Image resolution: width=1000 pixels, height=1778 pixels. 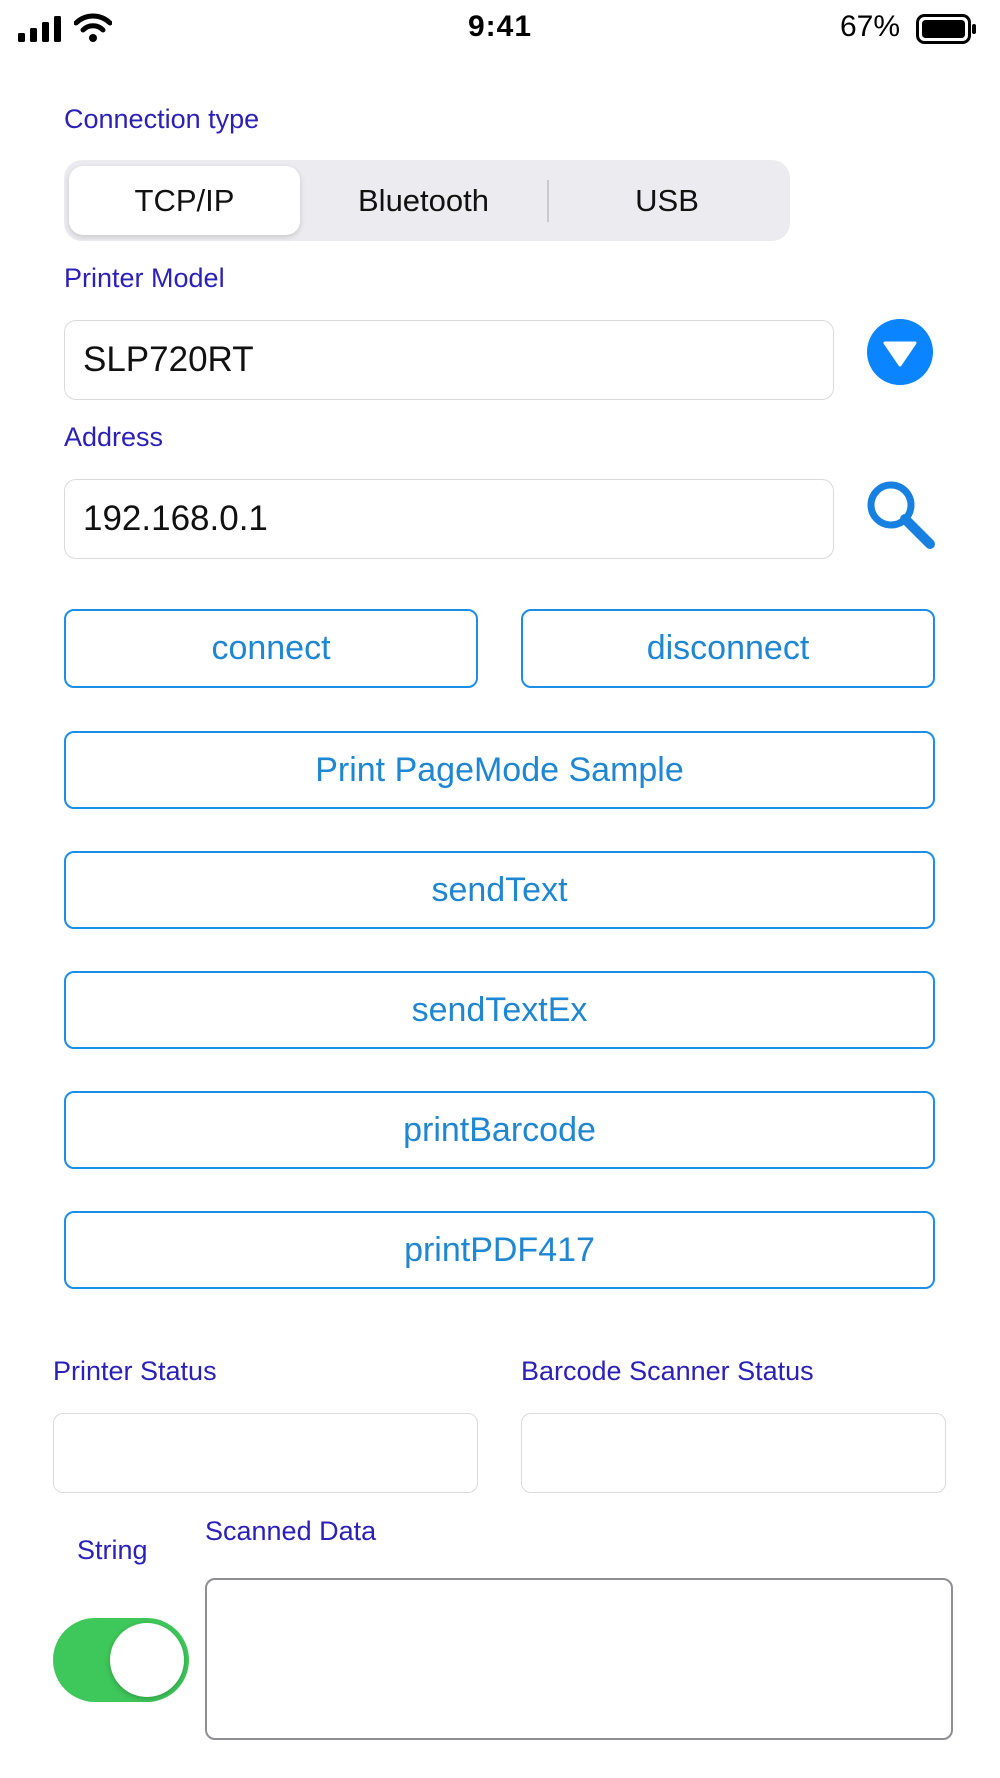 I want to click on string-toggle, so click(x=121, y=1660).